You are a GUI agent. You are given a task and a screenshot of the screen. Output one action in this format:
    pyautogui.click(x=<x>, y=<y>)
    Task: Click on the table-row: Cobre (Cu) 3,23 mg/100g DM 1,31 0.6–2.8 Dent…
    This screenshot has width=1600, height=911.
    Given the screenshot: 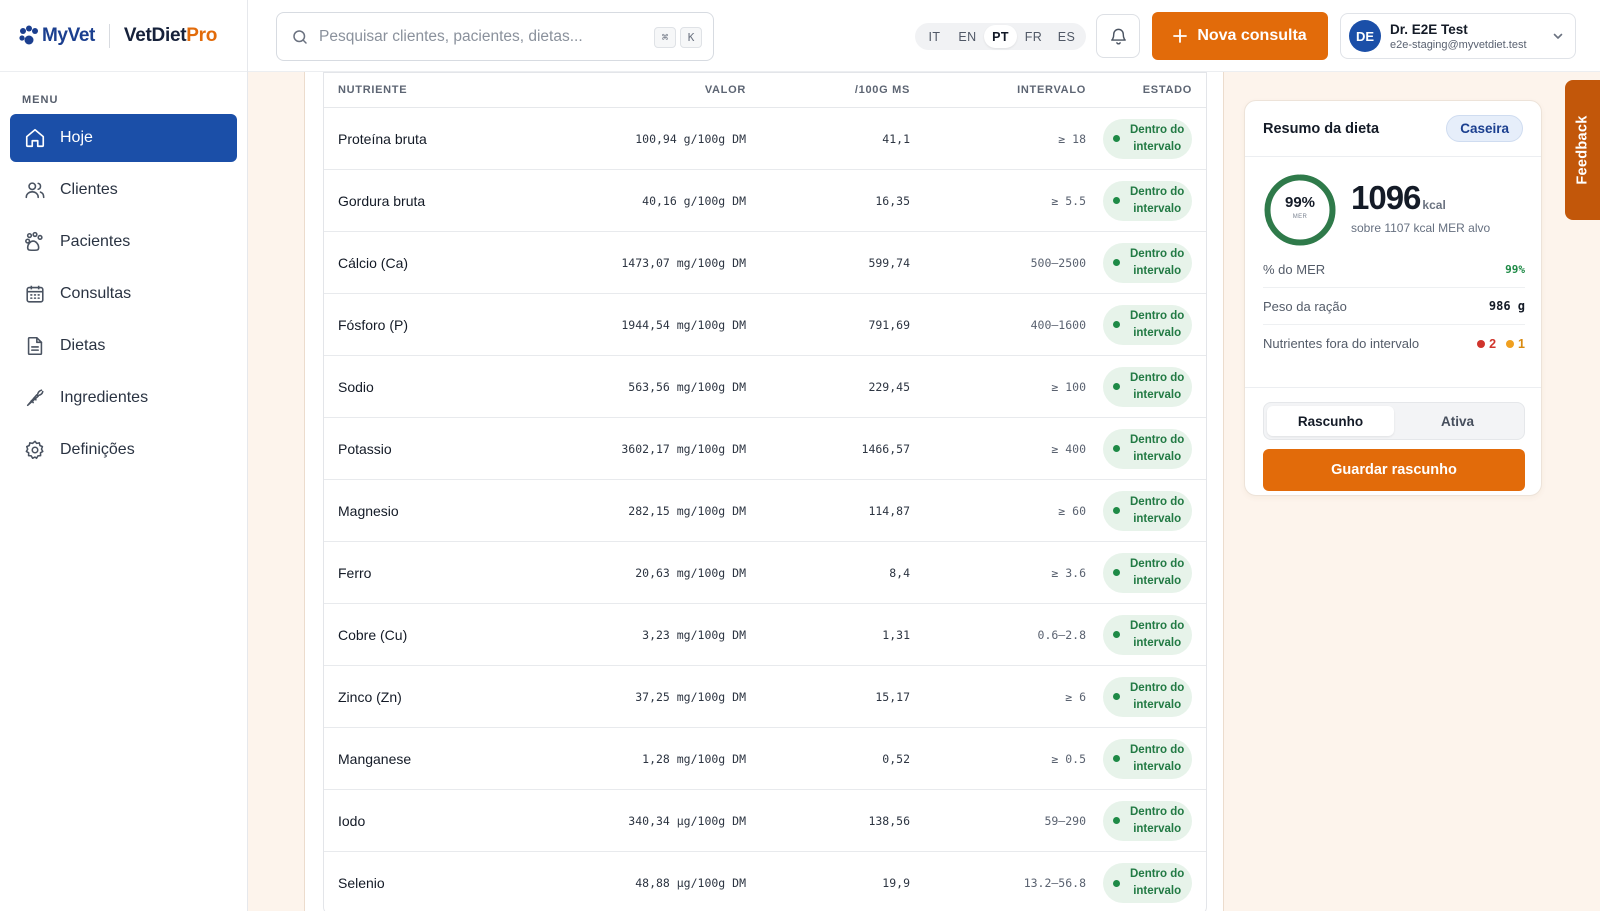 What is the action you would take?
    pyautogui.click(x=765, y=635)
    